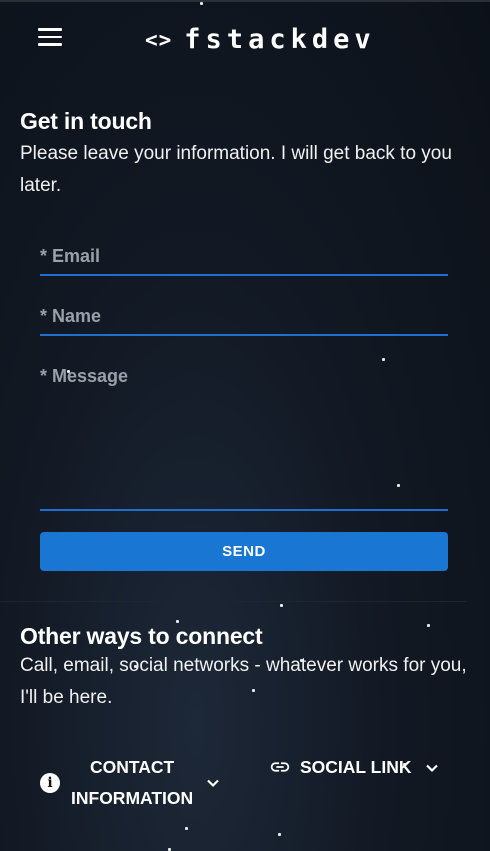 This screenshot has width=490, height=851. Describe the element at coordinates (280, 767) in the screenshot. I see `link-icon` at that location.